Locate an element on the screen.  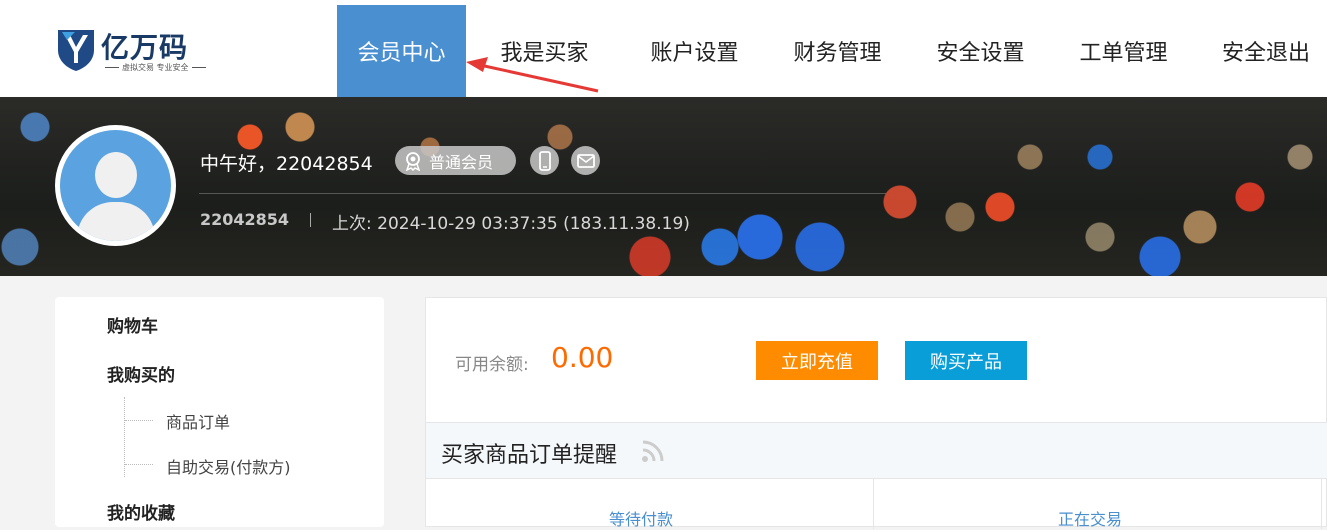
shield-logo-icon is located at coordinates (76, 50).